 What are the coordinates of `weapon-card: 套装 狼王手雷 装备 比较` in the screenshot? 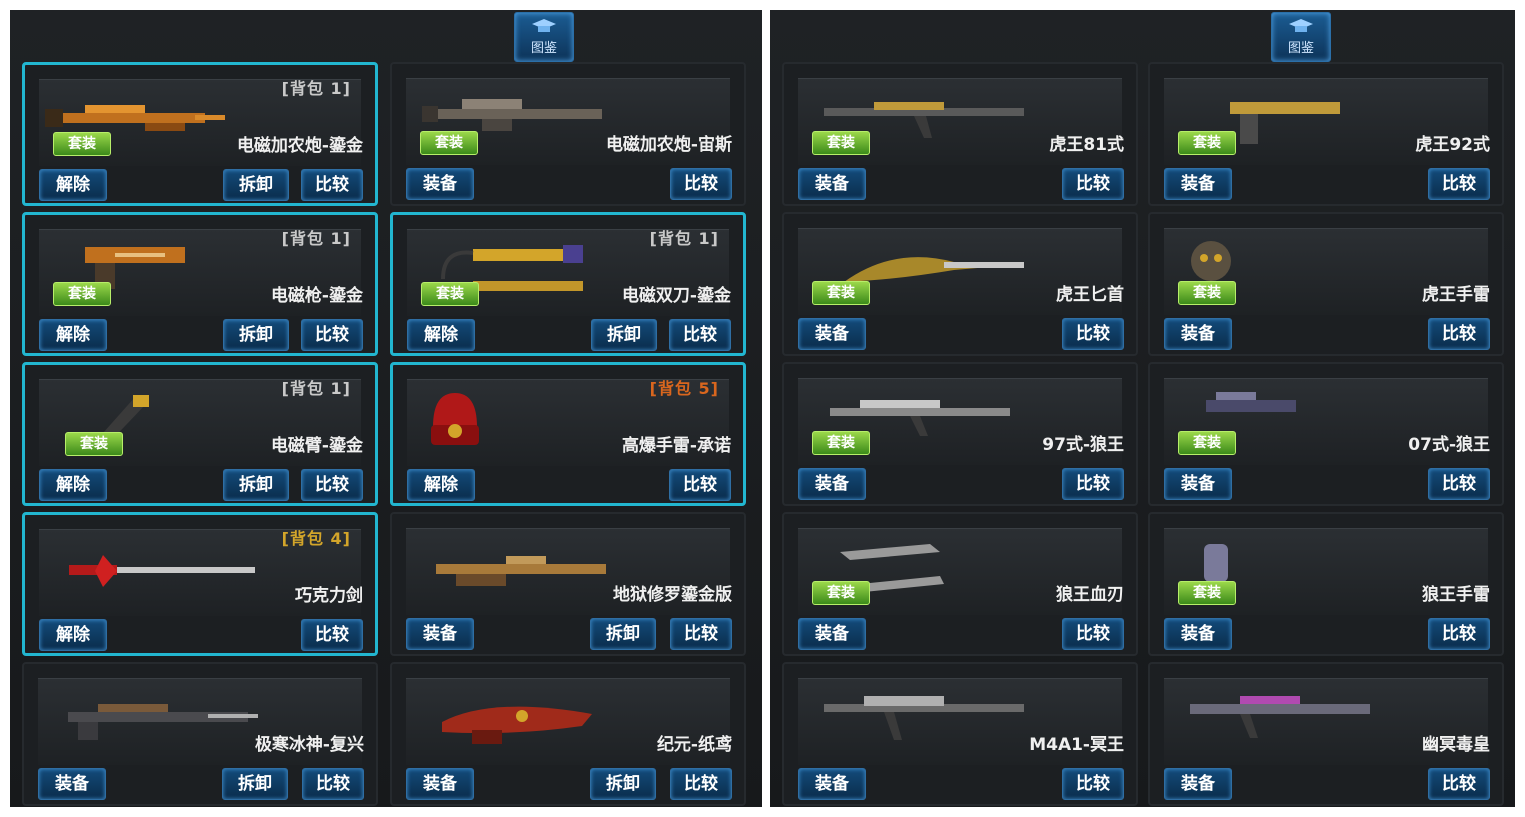 It's located at (1326, 584).